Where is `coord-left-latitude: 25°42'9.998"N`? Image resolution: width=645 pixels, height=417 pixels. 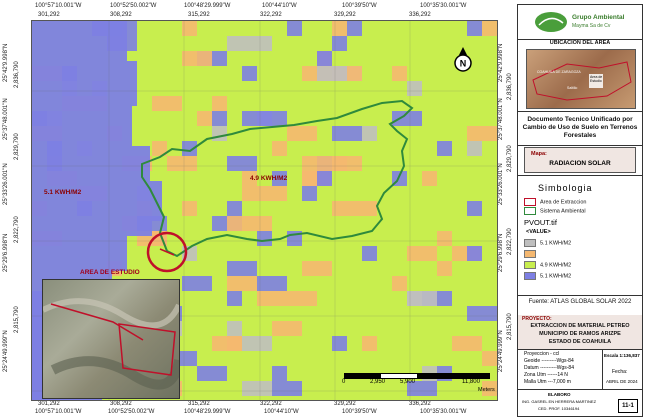 coord-left-latitude: 25°42'9.998"N is located at coordinates (6, 62).